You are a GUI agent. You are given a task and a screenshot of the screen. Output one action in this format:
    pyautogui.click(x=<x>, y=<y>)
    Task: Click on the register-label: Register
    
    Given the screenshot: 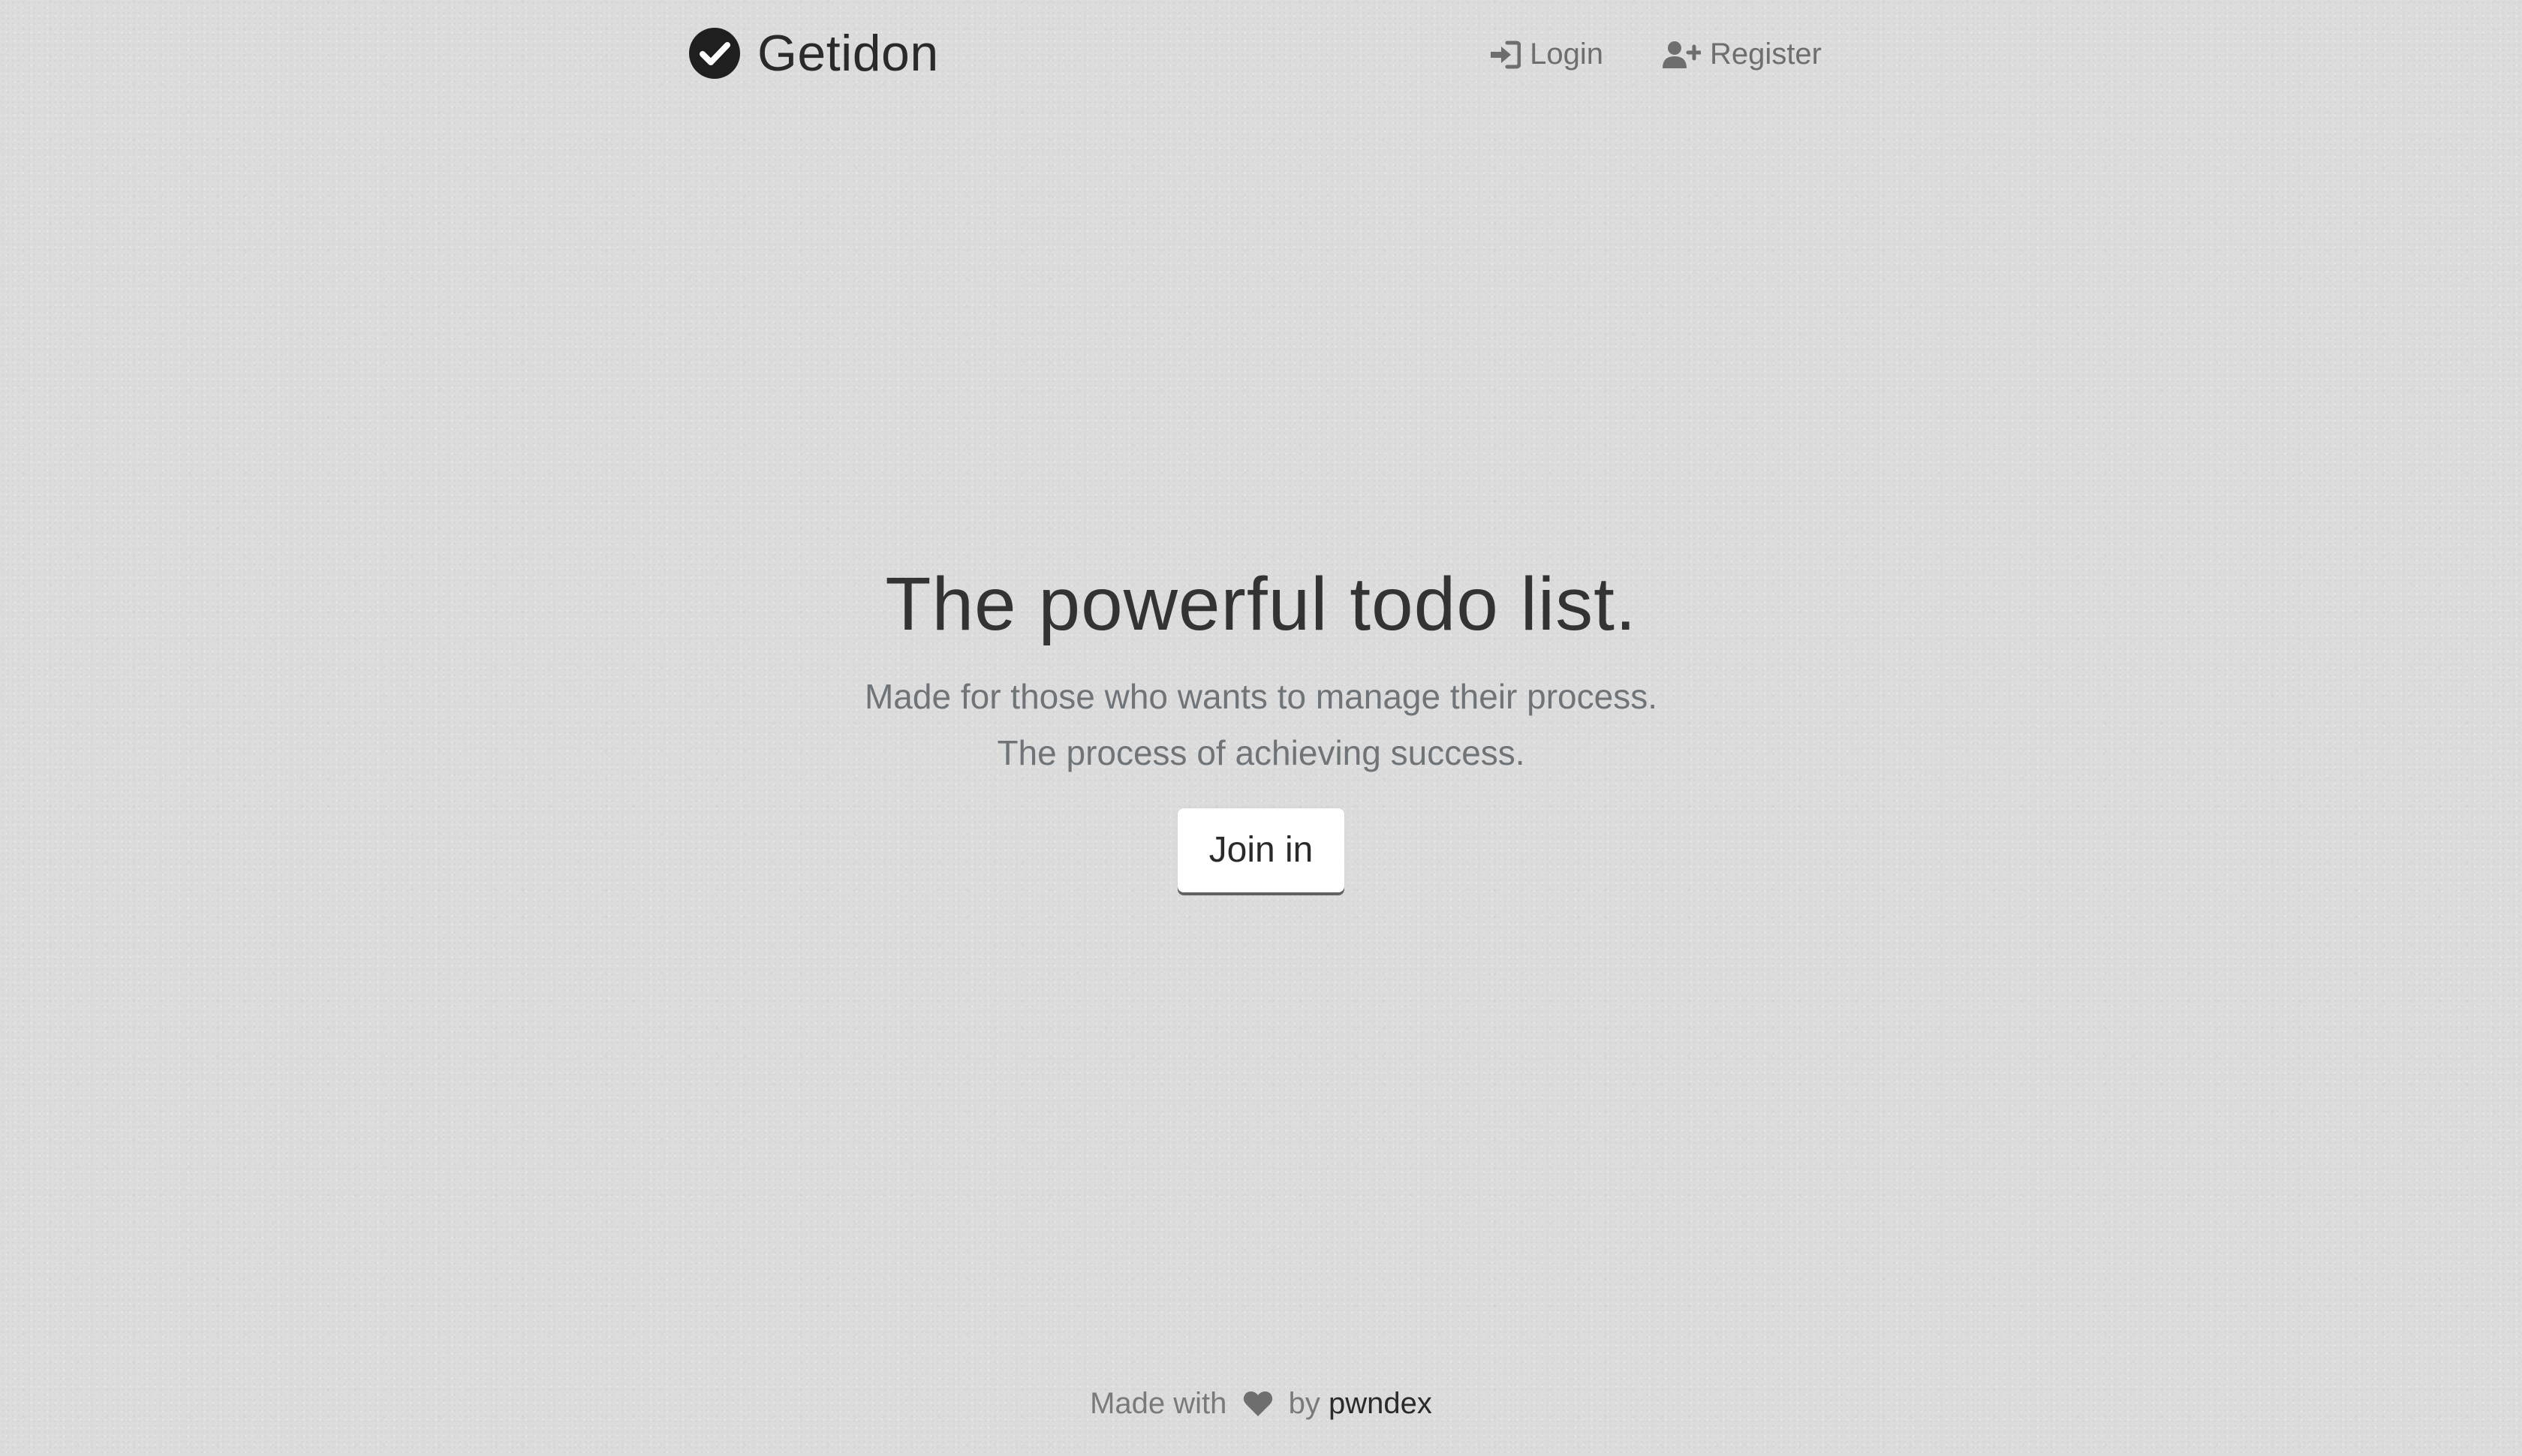 What is the action you would take?
    pyautogui.click(x=1766, y=54)
    